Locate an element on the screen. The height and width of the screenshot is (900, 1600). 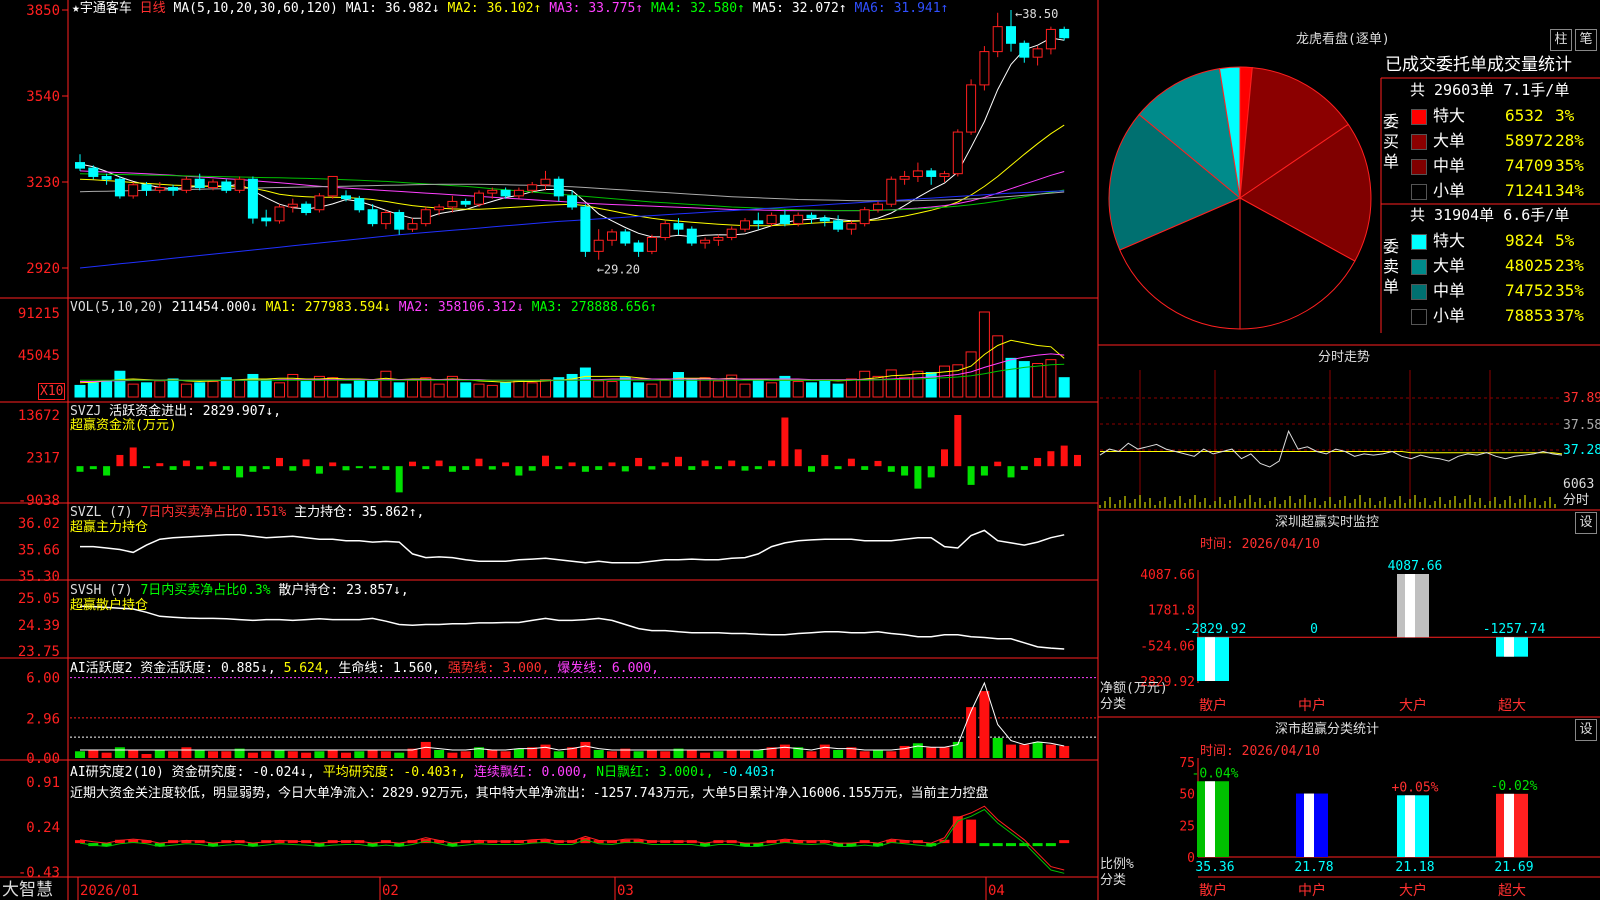
classify-bar-highlight is located at coordinates (1309, 825).